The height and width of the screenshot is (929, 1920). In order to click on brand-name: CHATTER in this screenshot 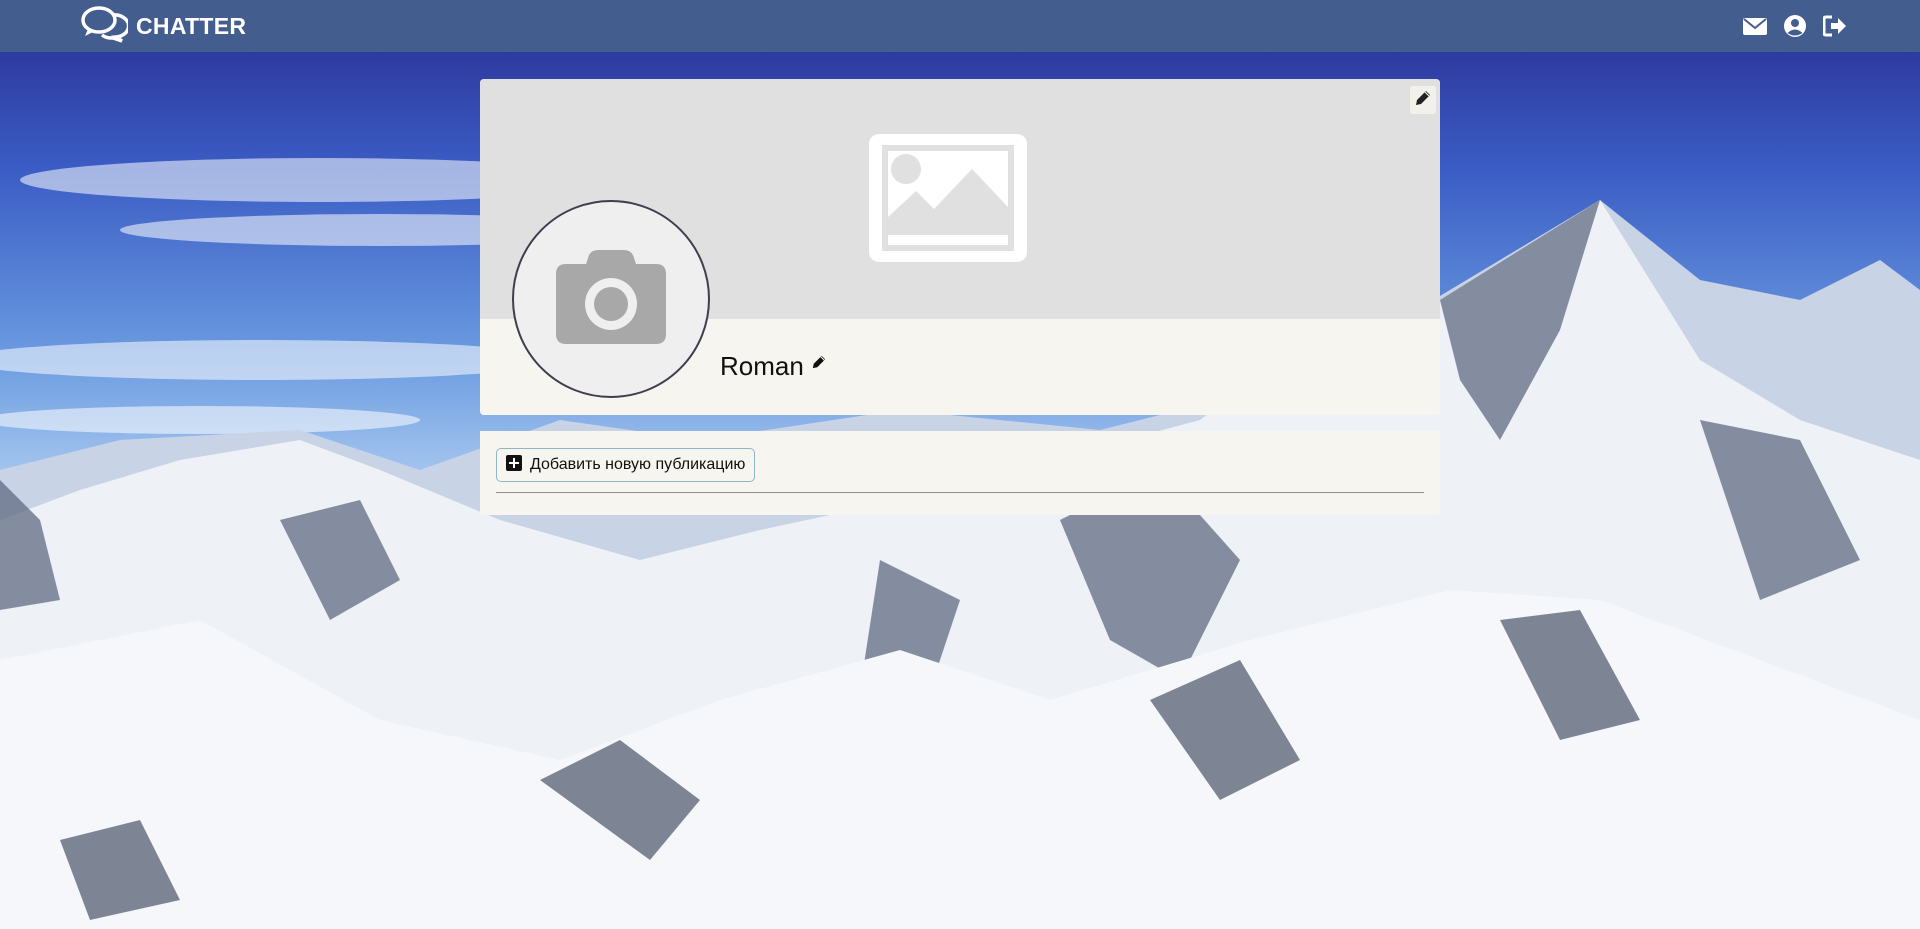, I will do `click(191, 25)`.